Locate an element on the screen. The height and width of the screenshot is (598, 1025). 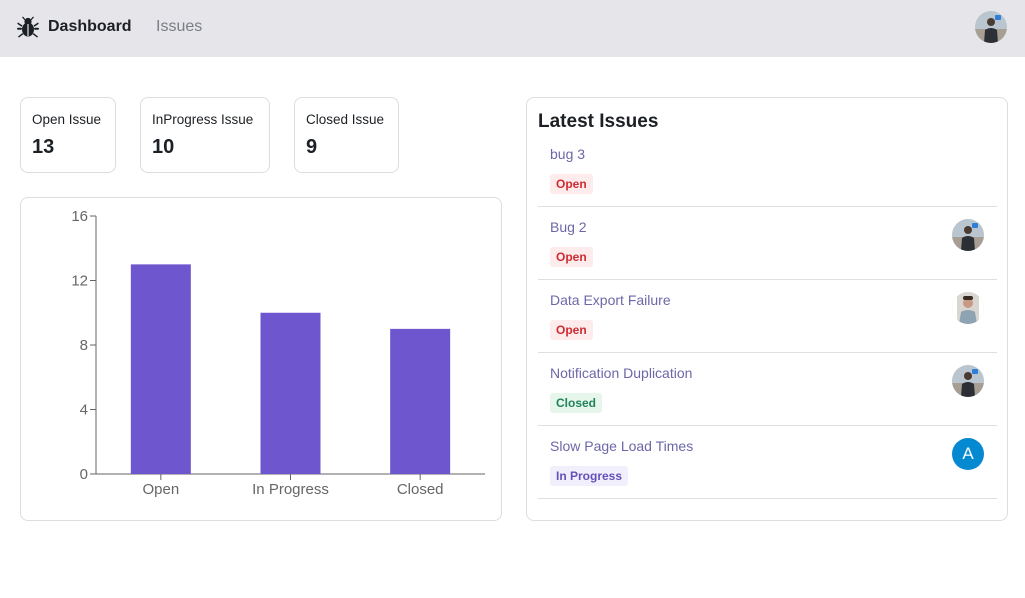
issue-title-link: bug 3 is located at coordinates (567, 154).